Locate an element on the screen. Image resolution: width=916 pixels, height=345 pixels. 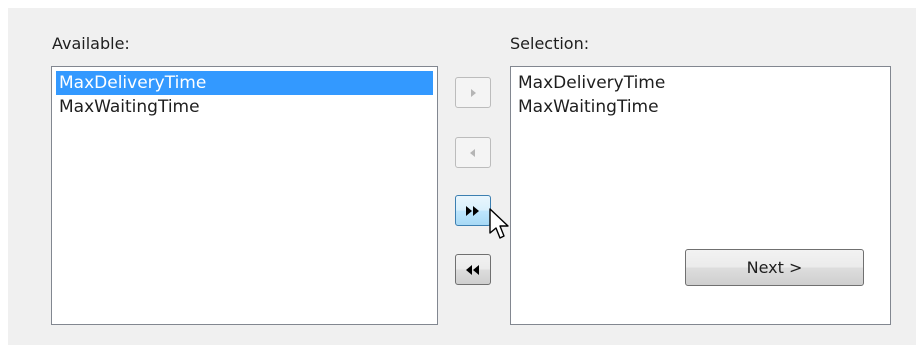
remove-all-button is located at coordinates (473, 269).